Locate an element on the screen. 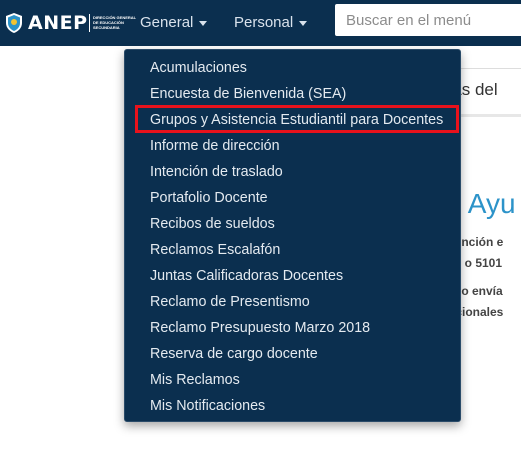 The width and height of the screenshot is (521, 468). menu-item-recibos-sueldos: Recibos de sueldos is located at coordinates (292, 224).